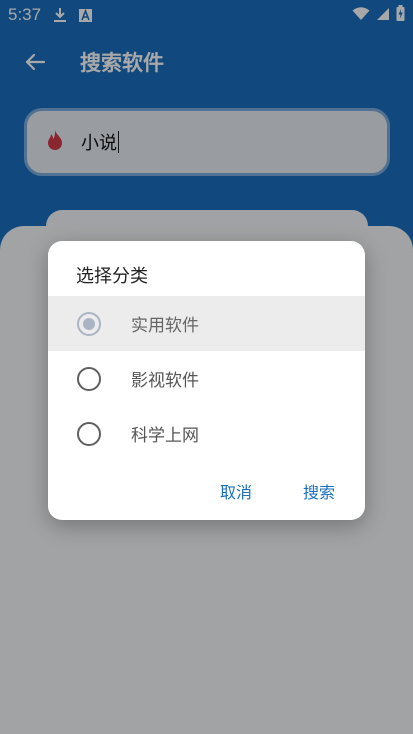 This screenshot has width=413, height=734. I want to click on option-label: 影视软件, so click(165, 381).